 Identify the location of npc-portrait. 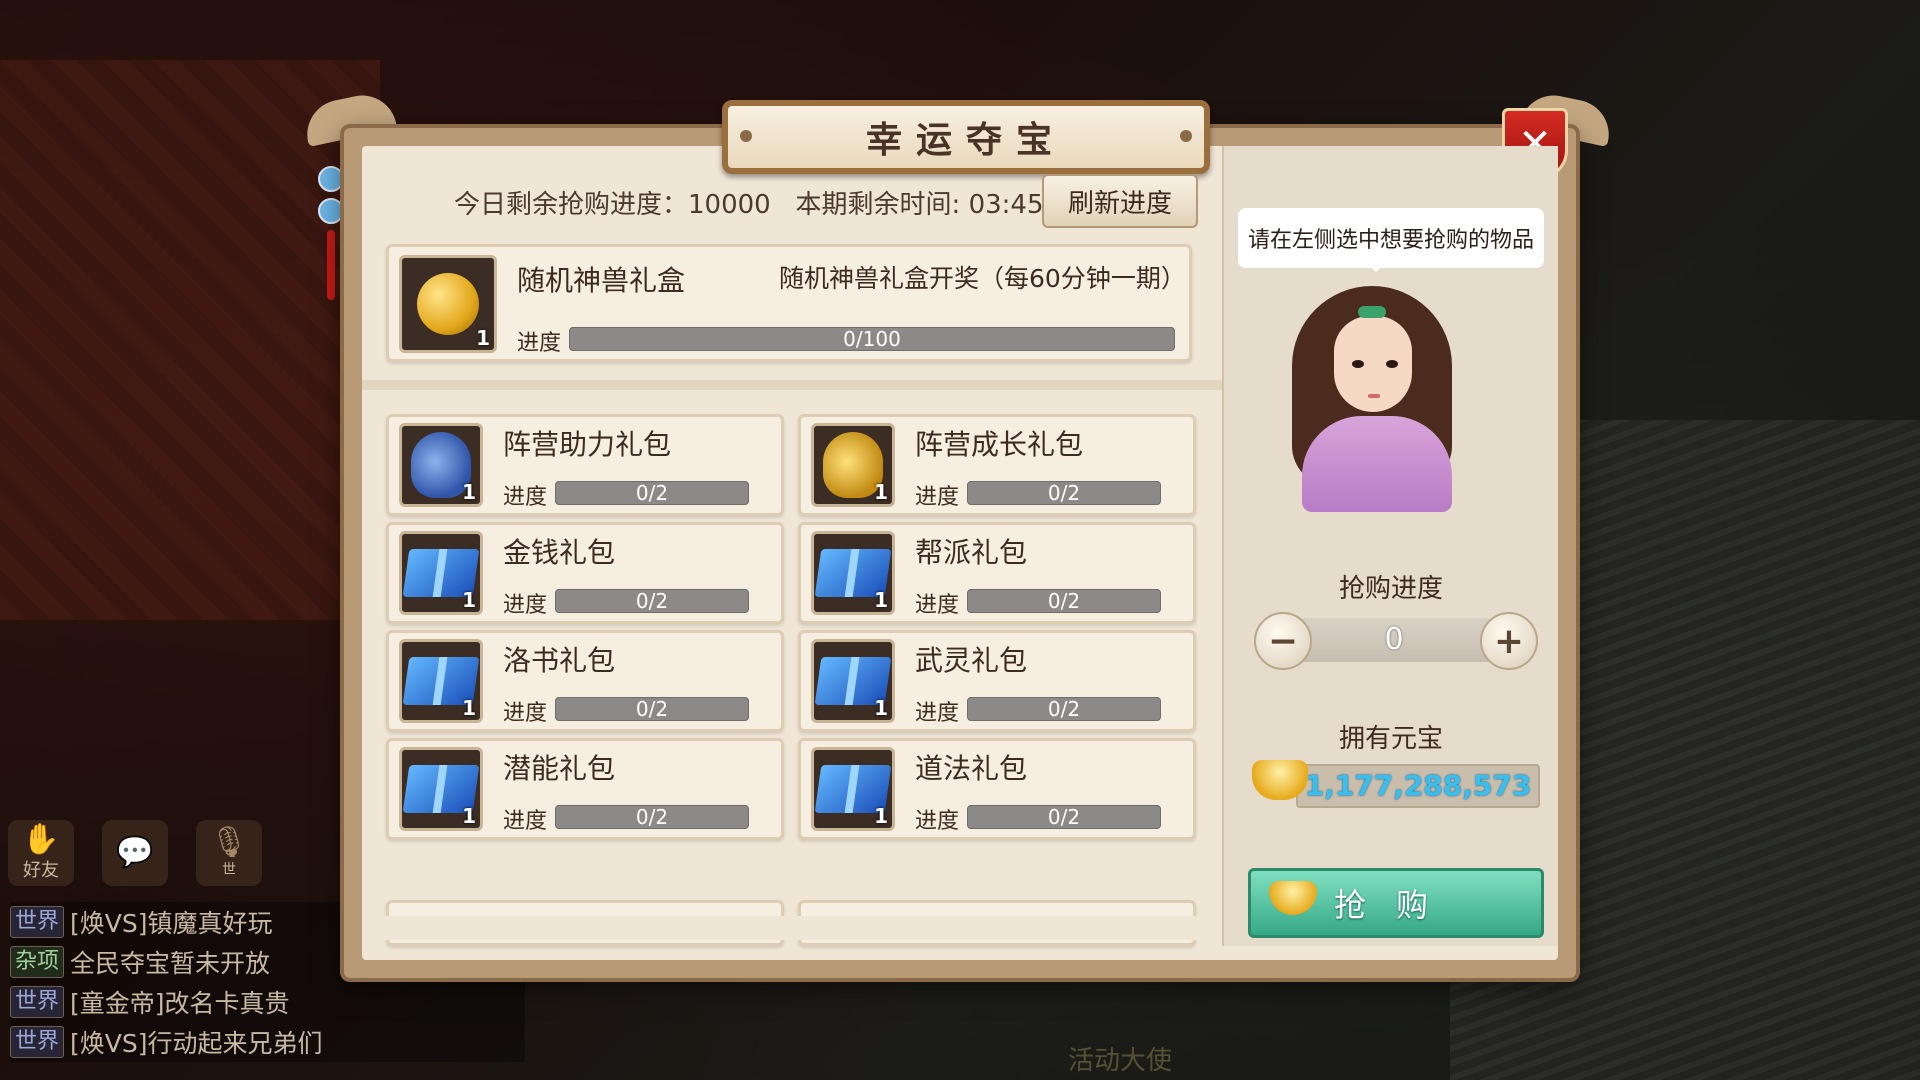
(1372, 394).